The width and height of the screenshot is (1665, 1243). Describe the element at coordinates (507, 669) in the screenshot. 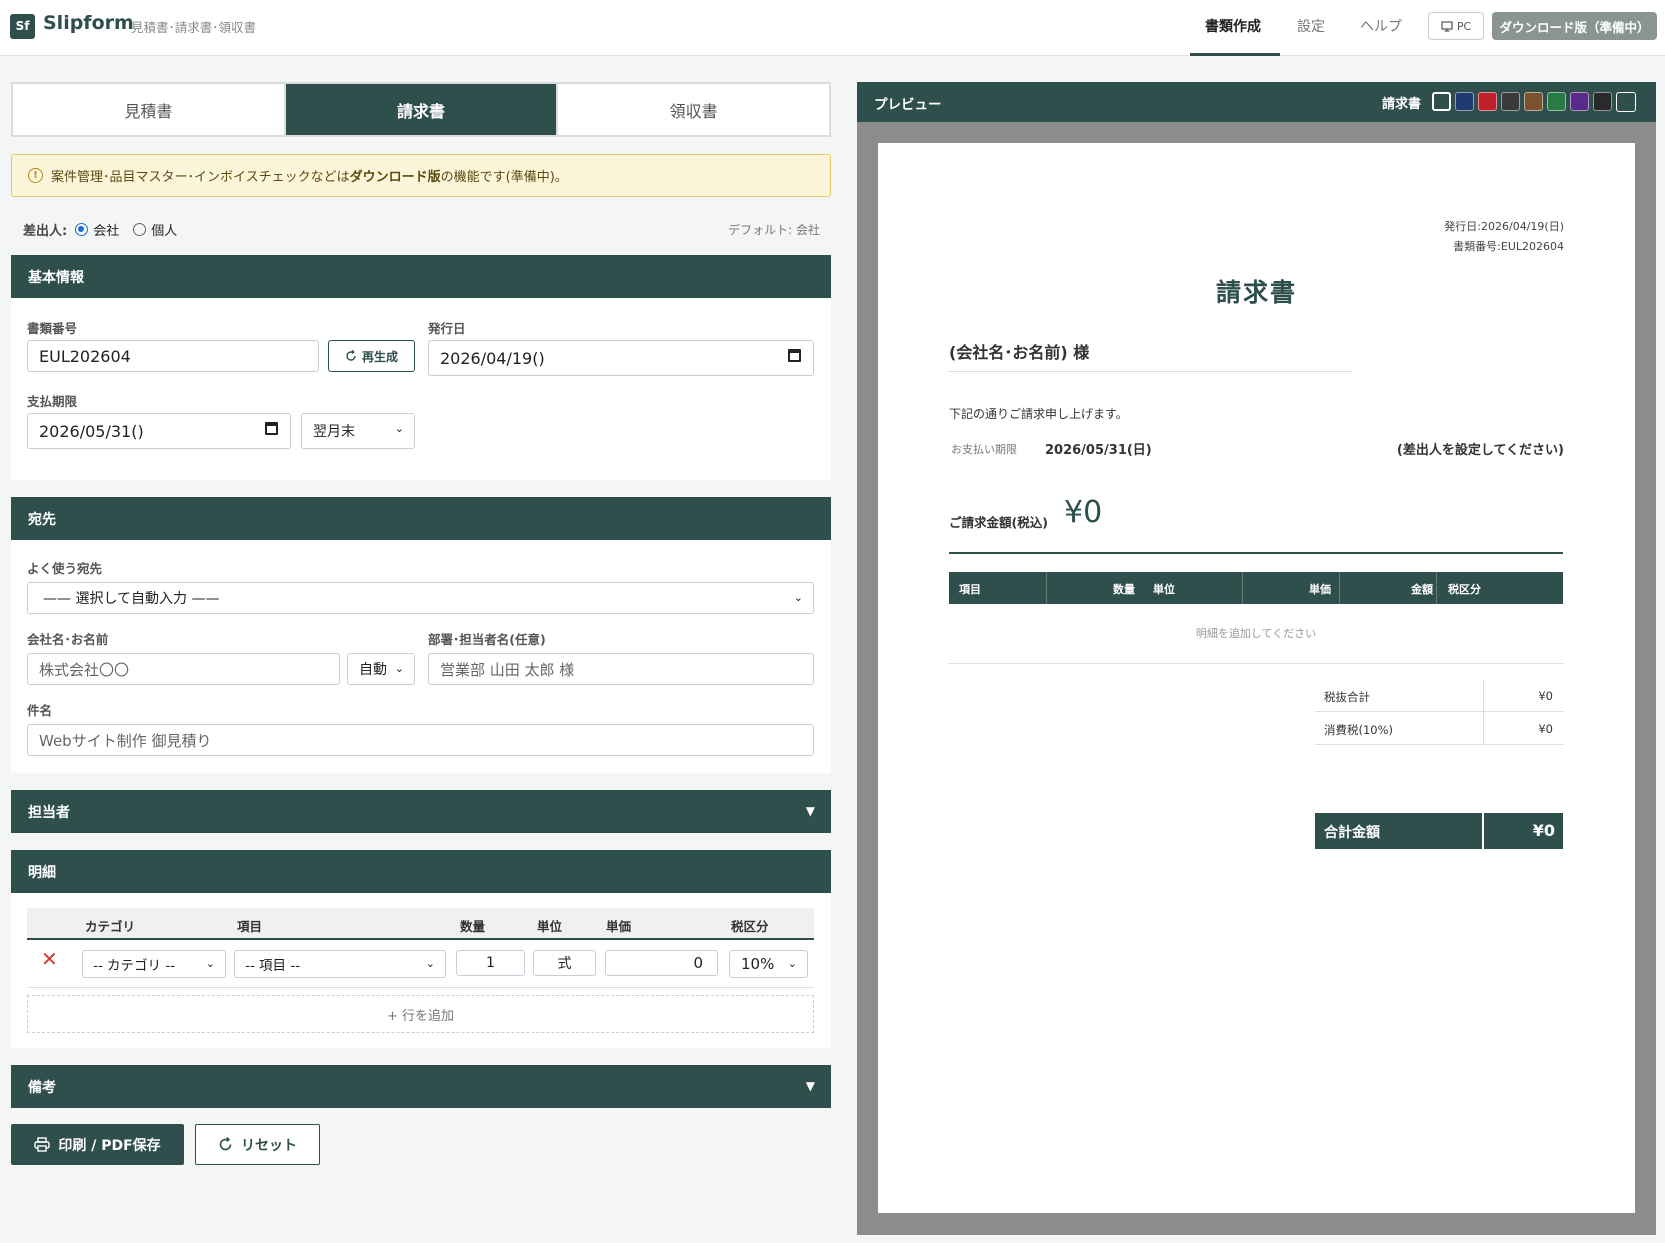

I see `dept-placeholder: 営業部 山田 太郎 様` at that location.